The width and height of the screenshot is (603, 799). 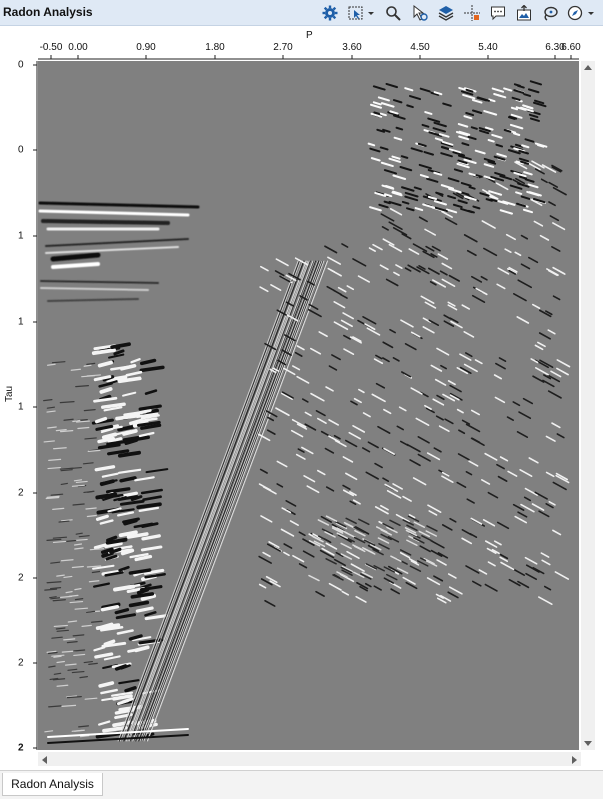 I want to click on tab-bar: Radon Analysis, so click(x=301, y=784).